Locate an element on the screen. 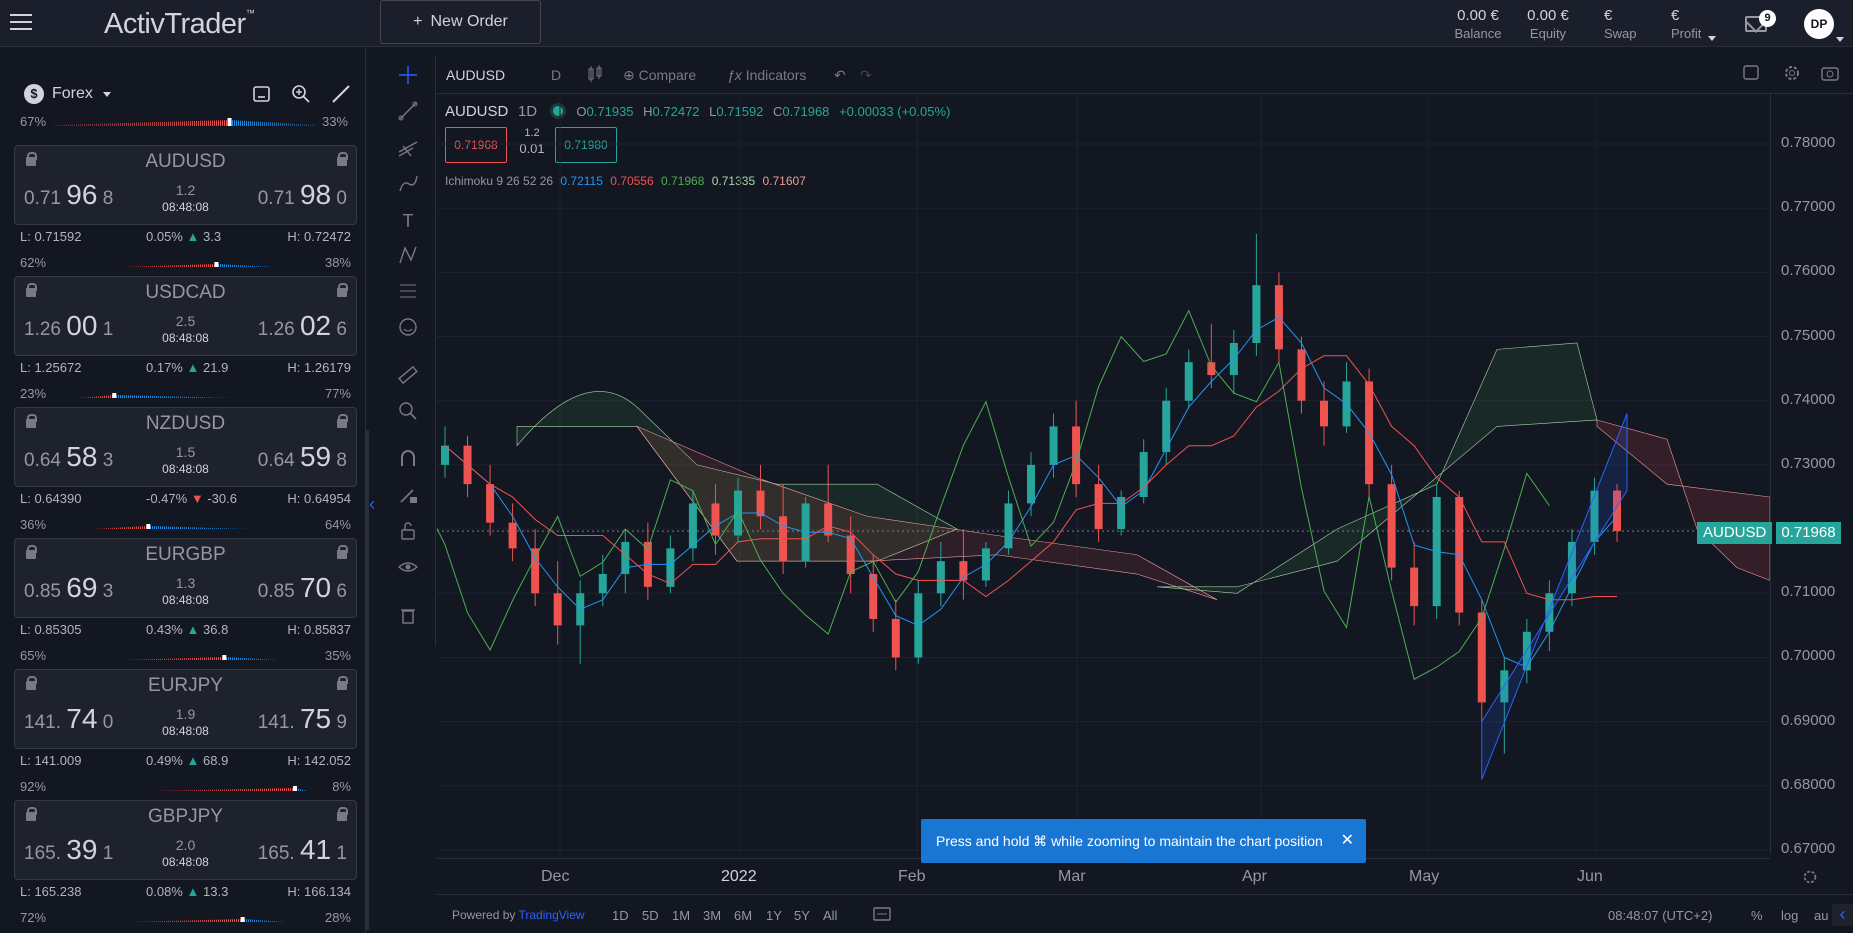 Image resolution: width=1853 pixels, height=933 pixels. lock-icon is located at coordinates (408, 533).